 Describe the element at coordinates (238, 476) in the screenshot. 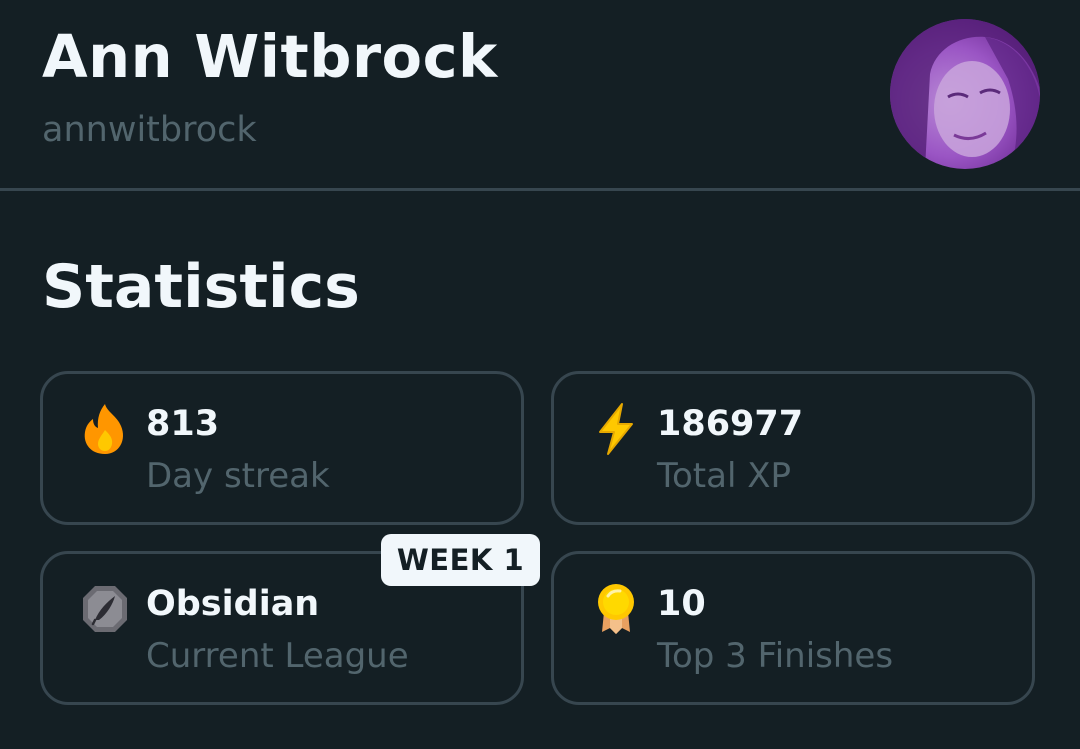

I see `day-streak-label: Day streak` at that location.